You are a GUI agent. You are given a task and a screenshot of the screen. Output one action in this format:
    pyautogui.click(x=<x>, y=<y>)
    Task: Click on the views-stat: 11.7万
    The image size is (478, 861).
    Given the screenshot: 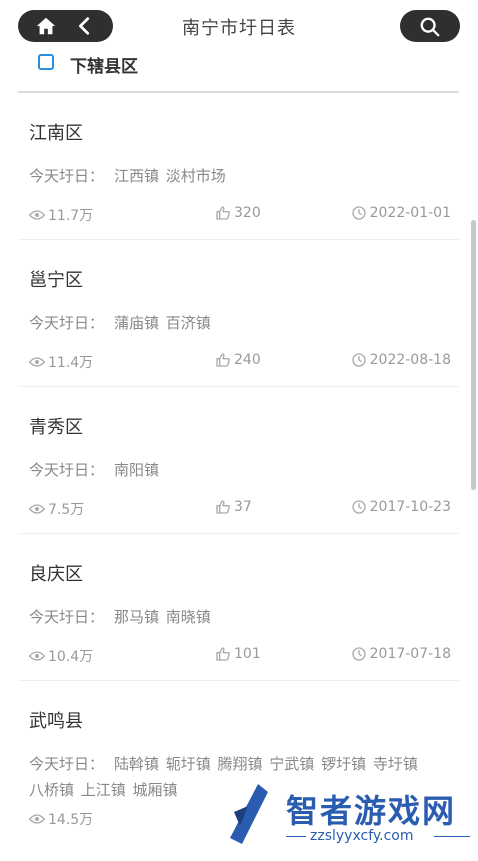 What is the action you would take?
    pyautogui.click(x=61, y=215)
    